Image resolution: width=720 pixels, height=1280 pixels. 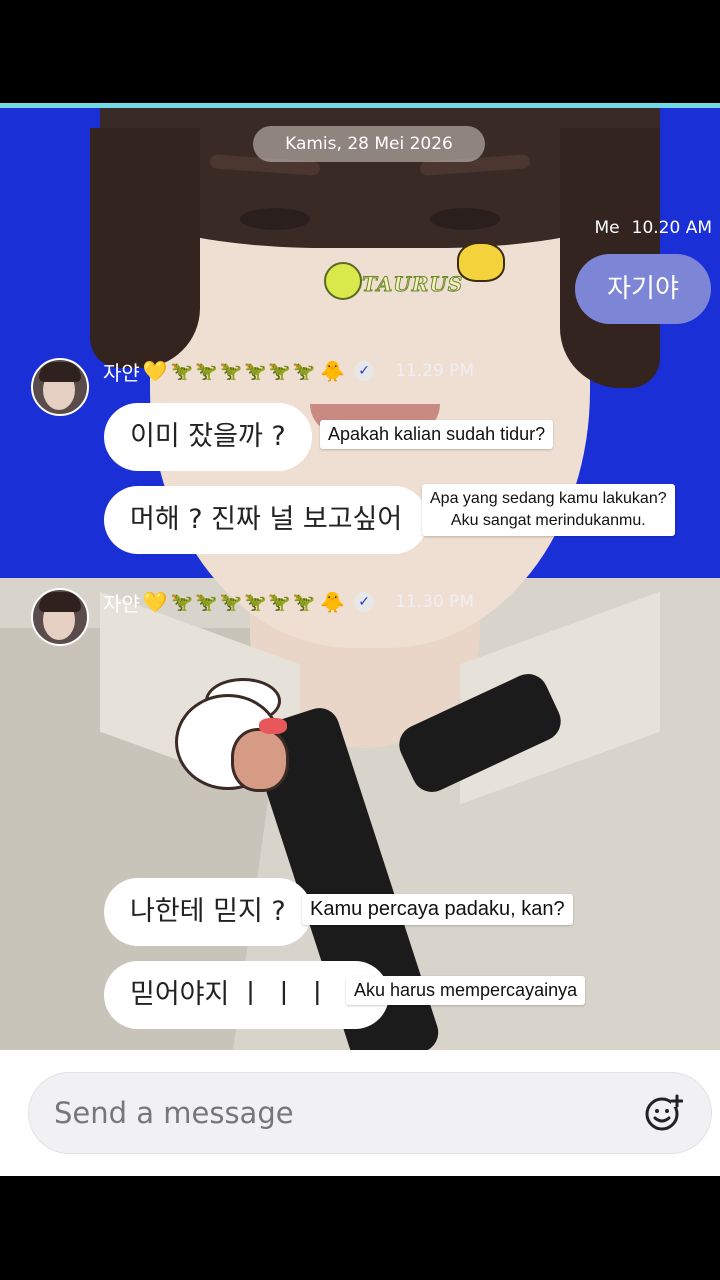 I want to click on bunny-sticker, so click(x=235, y=743).